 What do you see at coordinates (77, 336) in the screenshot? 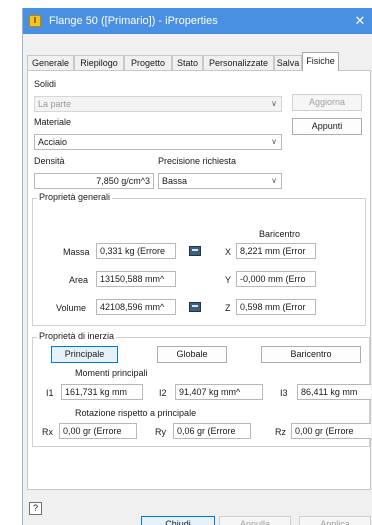
I see `proprieta-inerzia-title: Proprietà di inerzia` at bounding box center [77, 336].